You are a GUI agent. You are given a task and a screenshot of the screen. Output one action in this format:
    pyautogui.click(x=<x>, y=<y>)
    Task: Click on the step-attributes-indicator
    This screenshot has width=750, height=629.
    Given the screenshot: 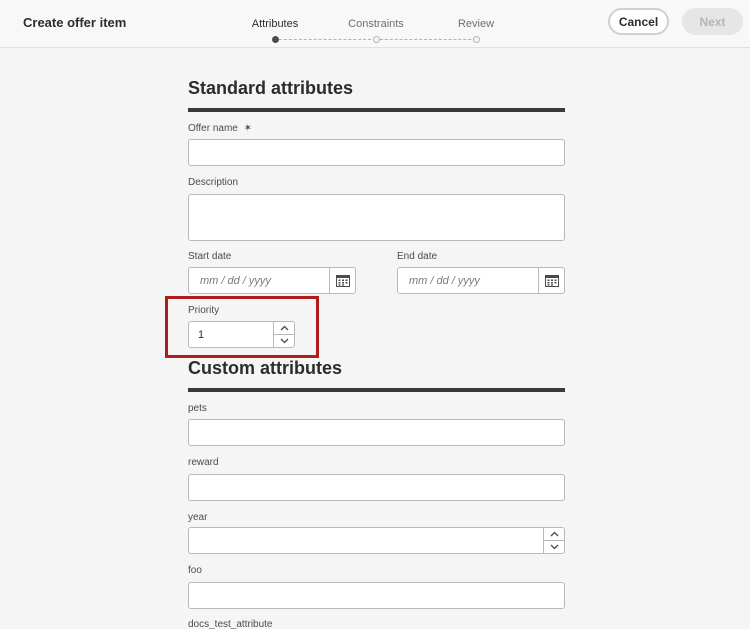 What is the action you would take?
    pyautogui.click(x=275, y=39)
    